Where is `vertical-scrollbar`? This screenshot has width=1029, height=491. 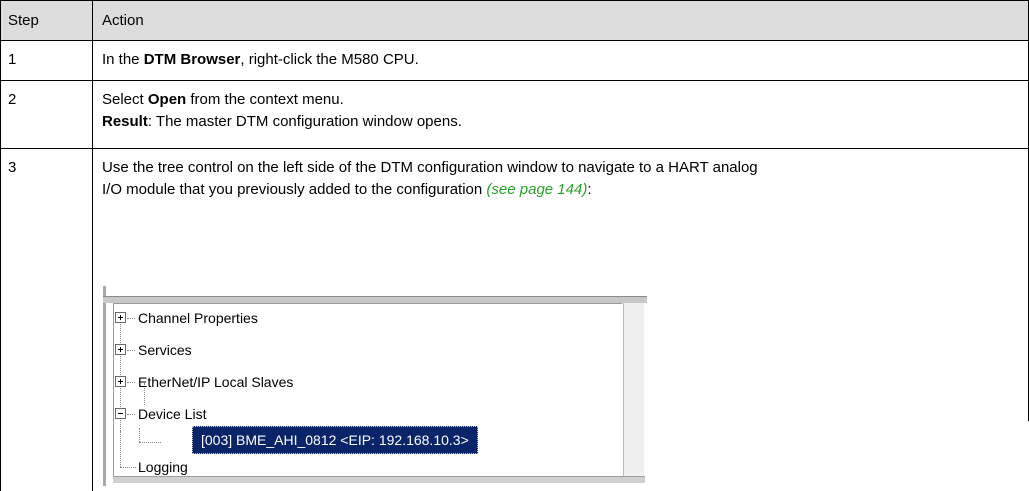 vertical-scrollbar is located at coordinates (633, 389).